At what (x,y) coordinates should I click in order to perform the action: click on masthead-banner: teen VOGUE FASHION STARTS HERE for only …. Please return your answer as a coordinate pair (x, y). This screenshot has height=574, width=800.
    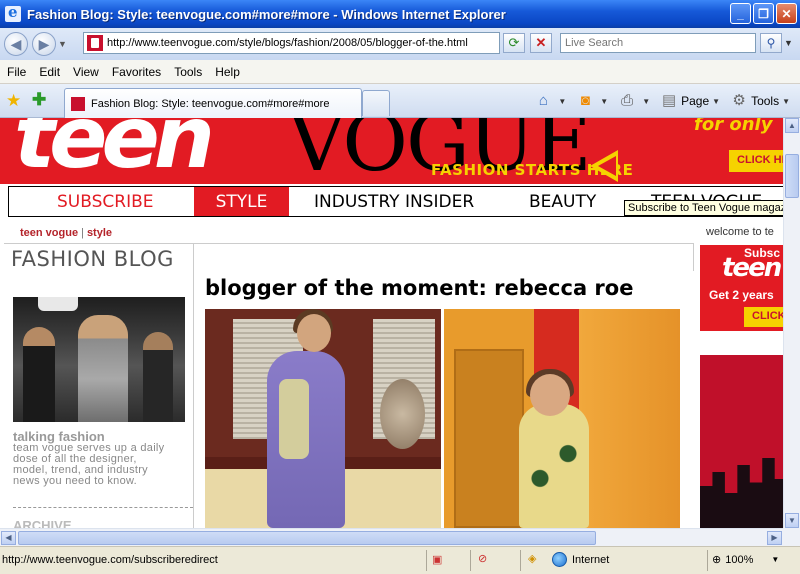
    Looking at the image, I should click on (391, 151).